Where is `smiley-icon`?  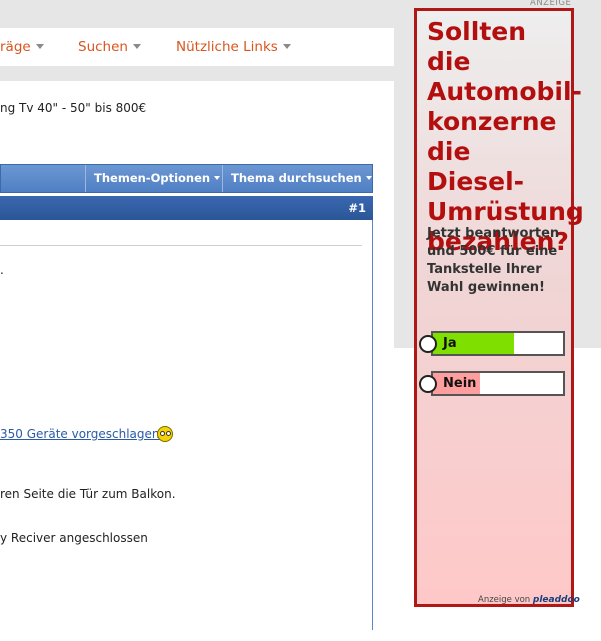 smiley-icon is located at coordinates (165, 434).